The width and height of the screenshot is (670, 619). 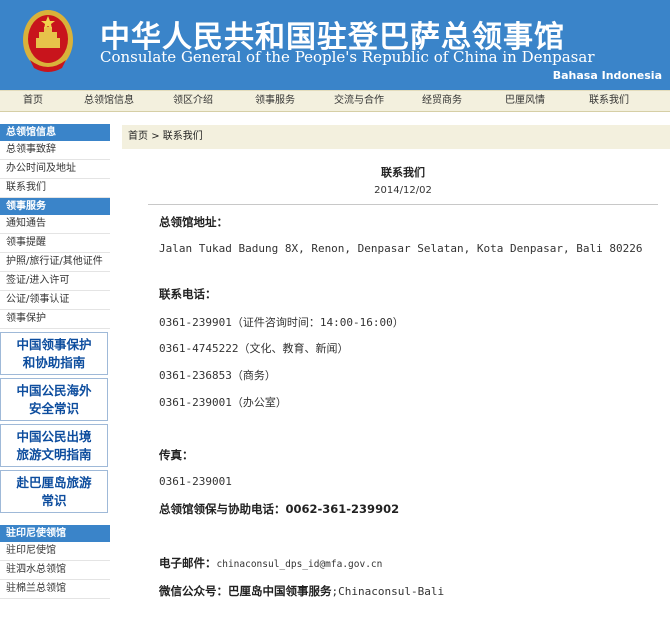 What do you see at coordinates (55, 224) in the screenshot?
I see `sidebar-item-notices: 通知通告` at bounding box center [55, 224].